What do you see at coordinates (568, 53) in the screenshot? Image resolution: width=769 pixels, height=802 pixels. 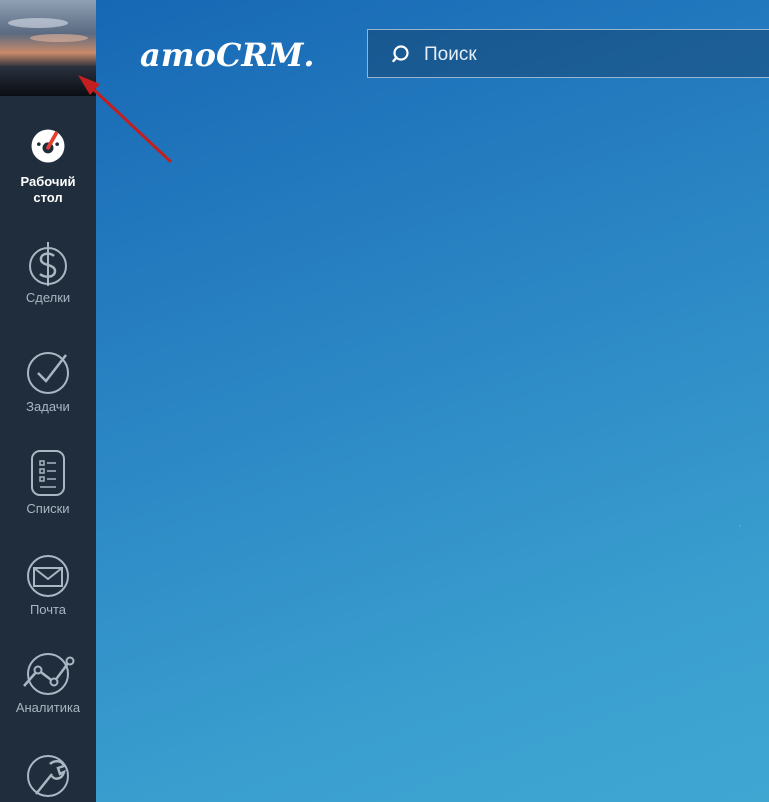 I see `search-bar: Поиск` at bounding box center [568, 53].